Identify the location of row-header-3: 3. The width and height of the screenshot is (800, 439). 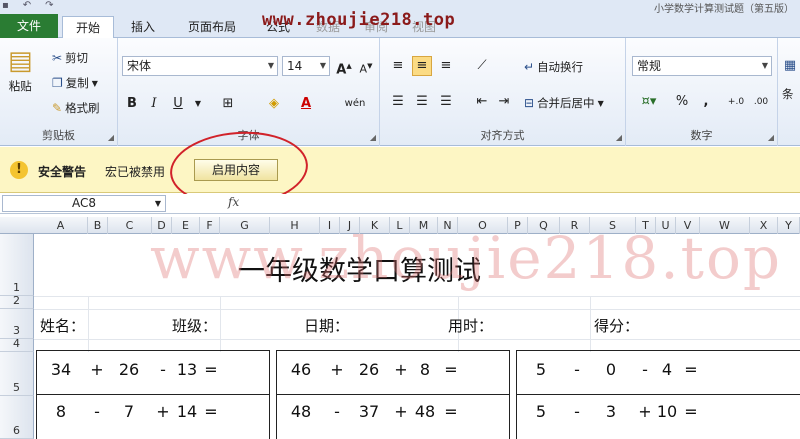
(17, 324).